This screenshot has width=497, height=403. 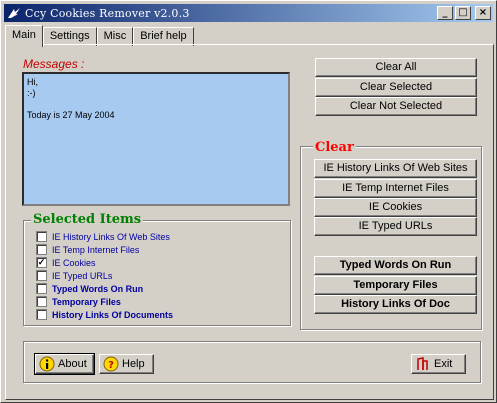 What do you see at coordinates (113, 314) in the screenshot?
I see `checkbox-label: History Links Of Documents` at bounding box center [113, 314].